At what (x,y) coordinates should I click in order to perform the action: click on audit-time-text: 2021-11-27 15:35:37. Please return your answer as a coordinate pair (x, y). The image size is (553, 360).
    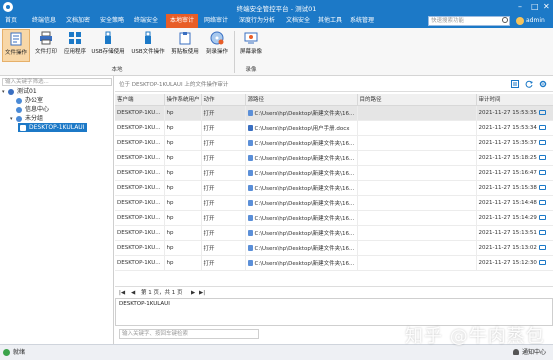
    Looking at the image, I should click on (507, 142).